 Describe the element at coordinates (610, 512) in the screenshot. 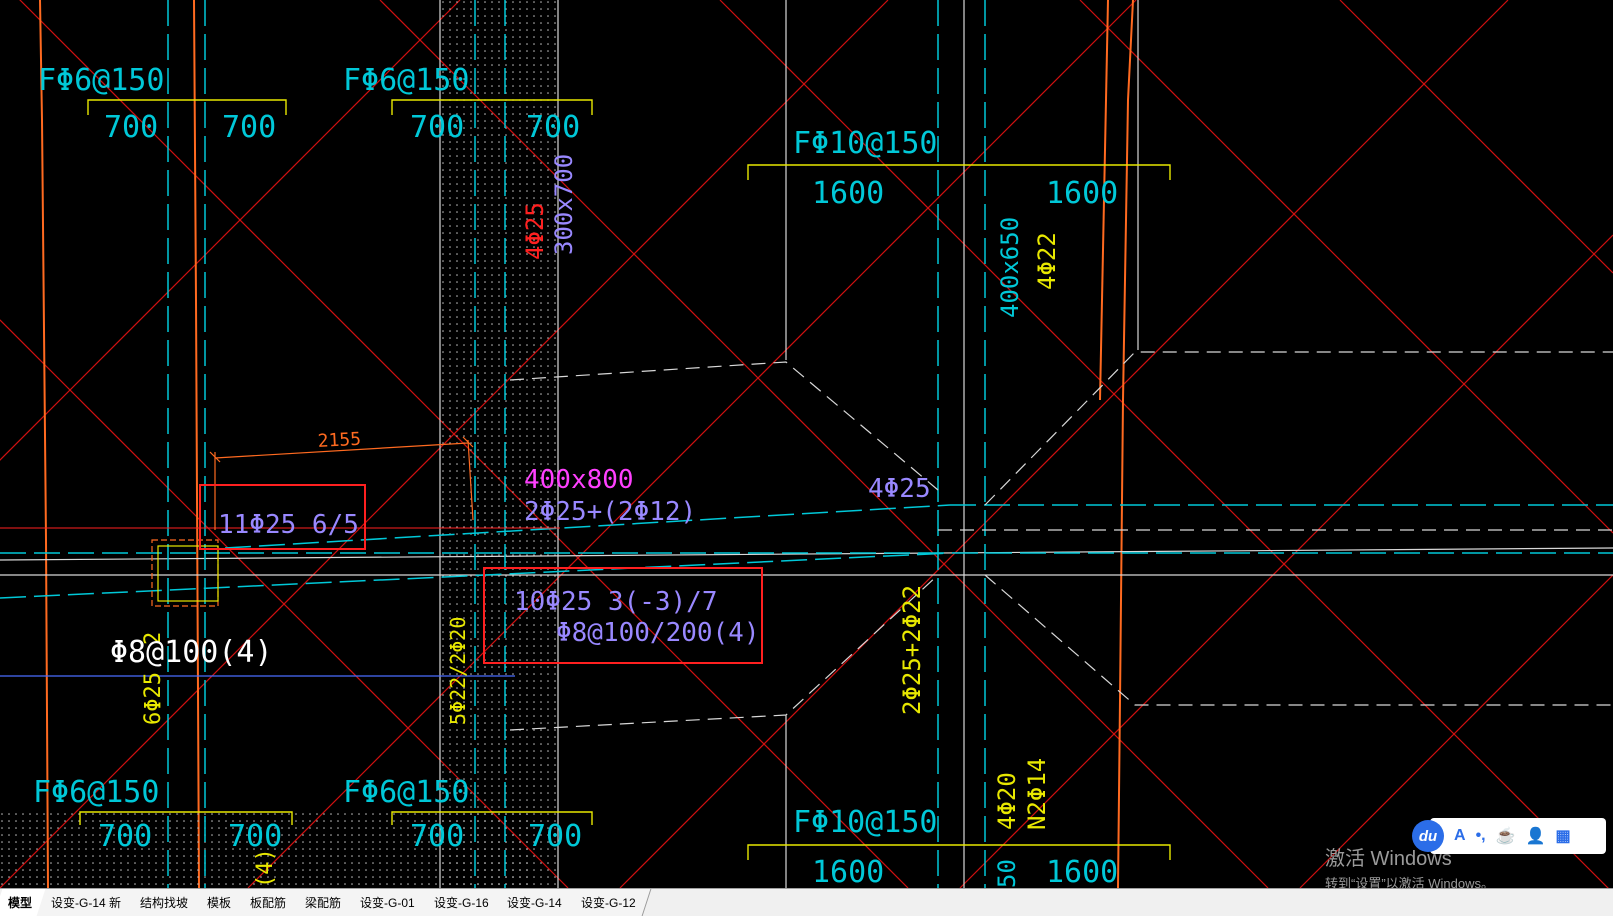

I see `beam-top-rebar: 2Φ25+(2Φ12)` at that location.